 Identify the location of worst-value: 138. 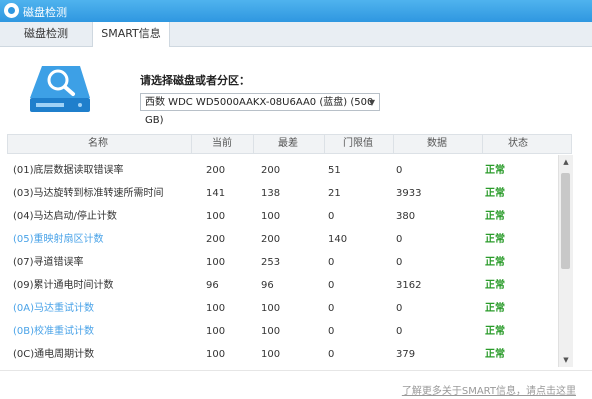
(271, 193).